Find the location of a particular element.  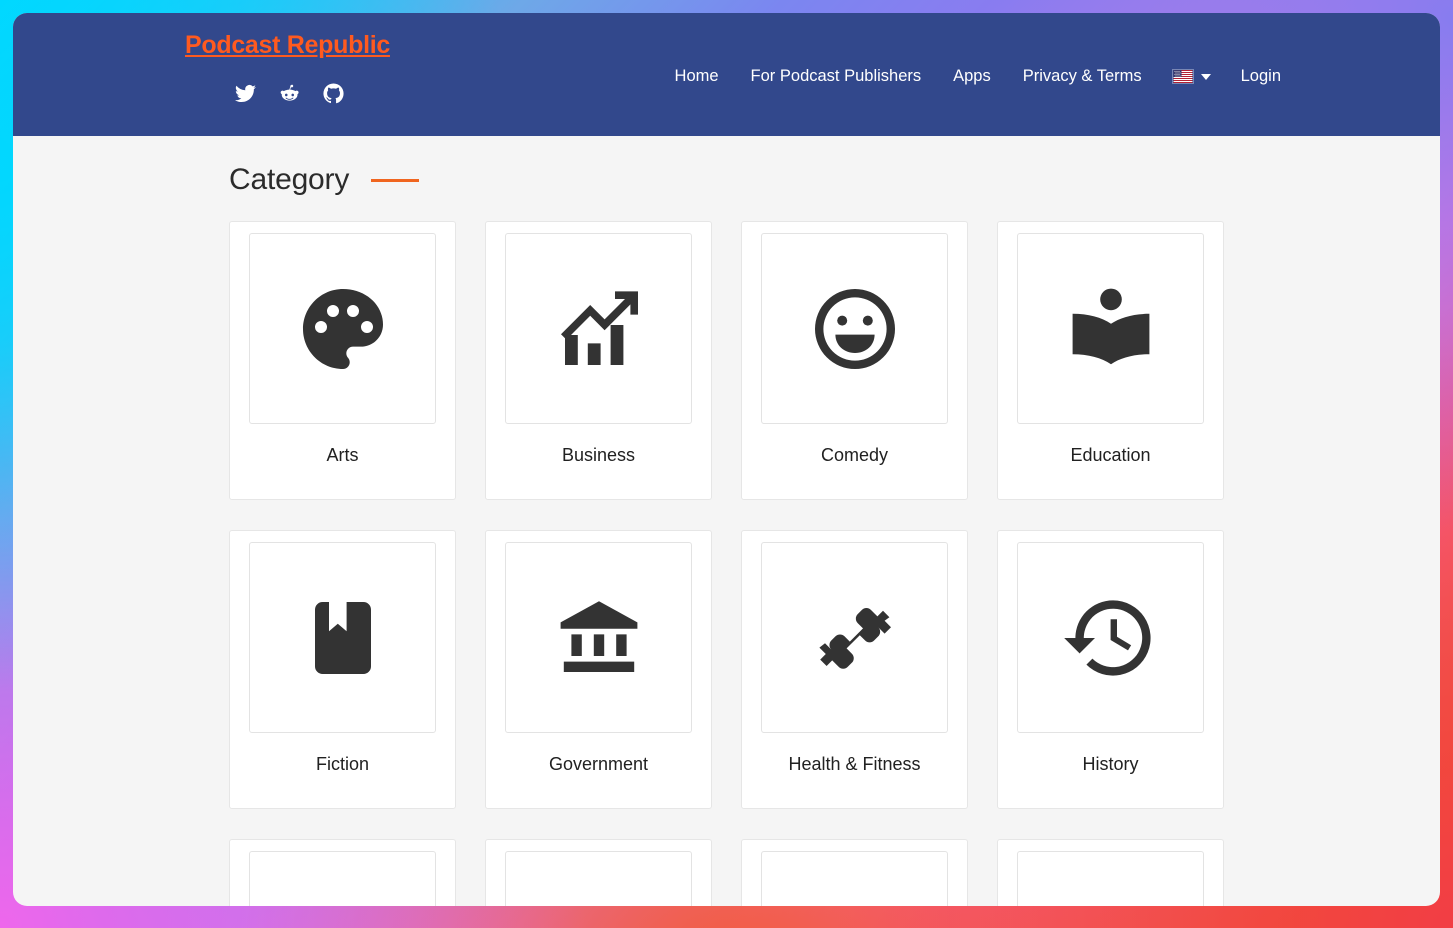

open-book-person-icon is located at coordinates (1110, 326).